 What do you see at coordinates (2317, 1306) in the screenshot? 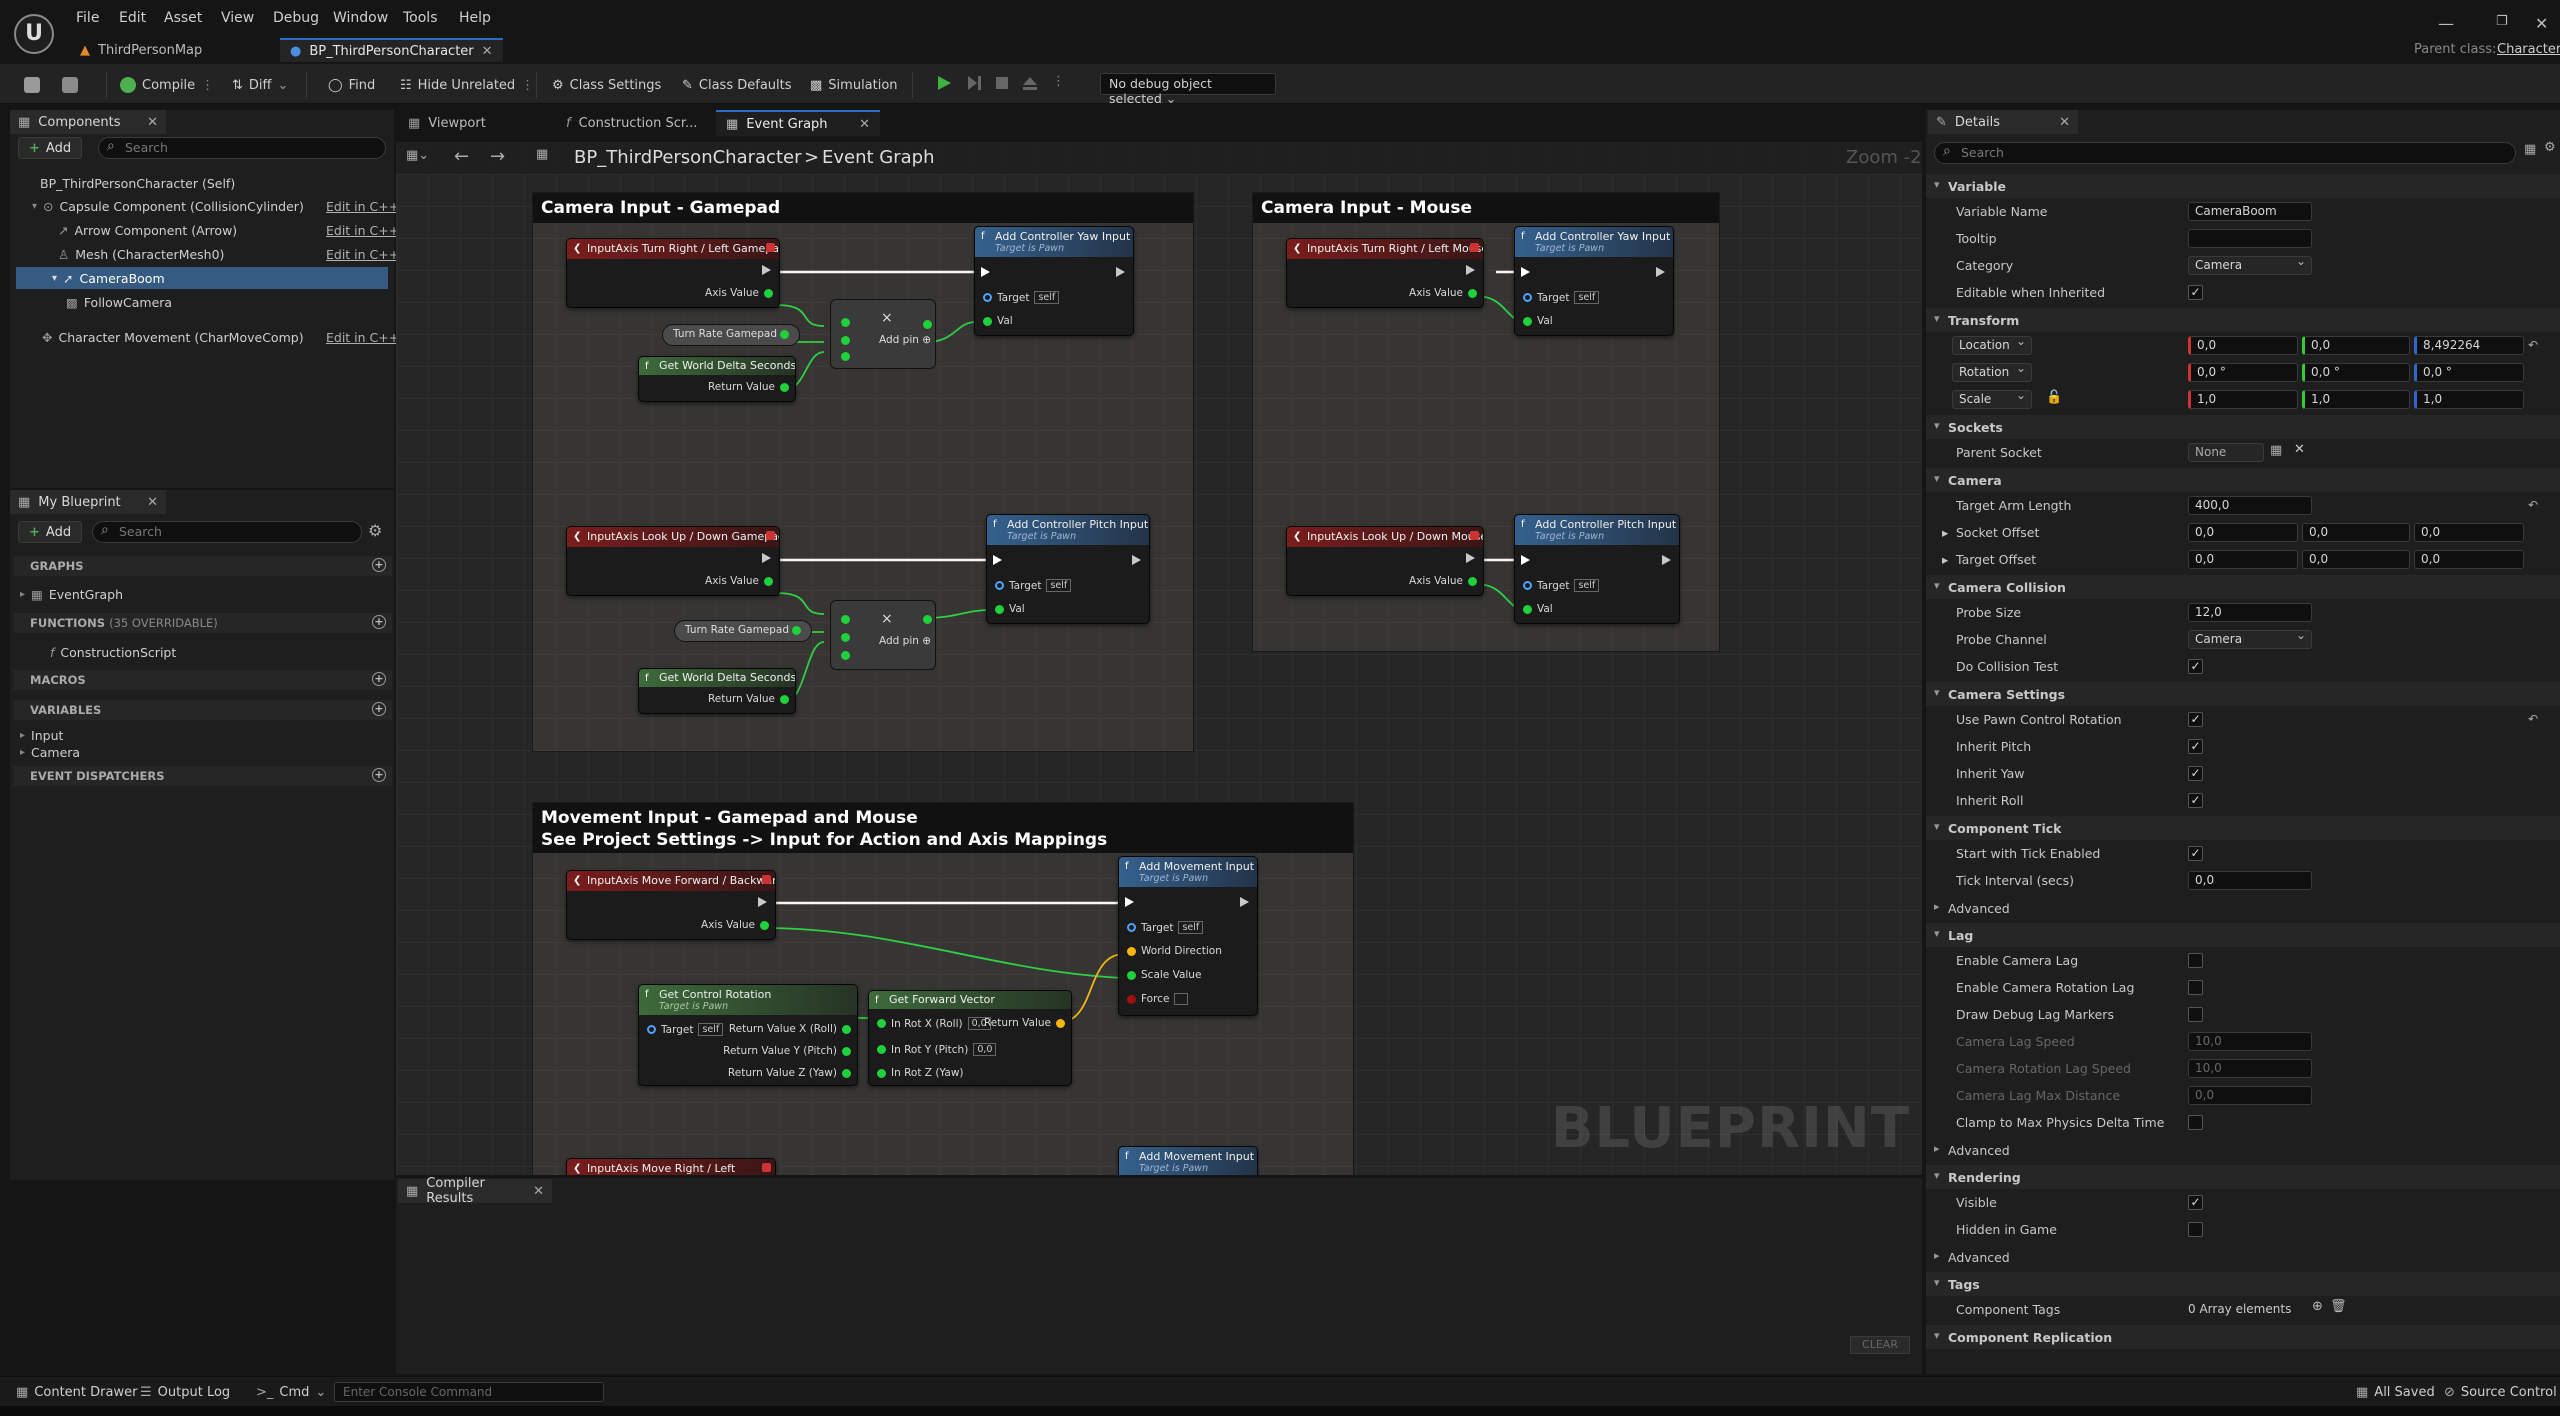
I see `add-element-icon: ⊕` at bounding box center [2317, 1306].